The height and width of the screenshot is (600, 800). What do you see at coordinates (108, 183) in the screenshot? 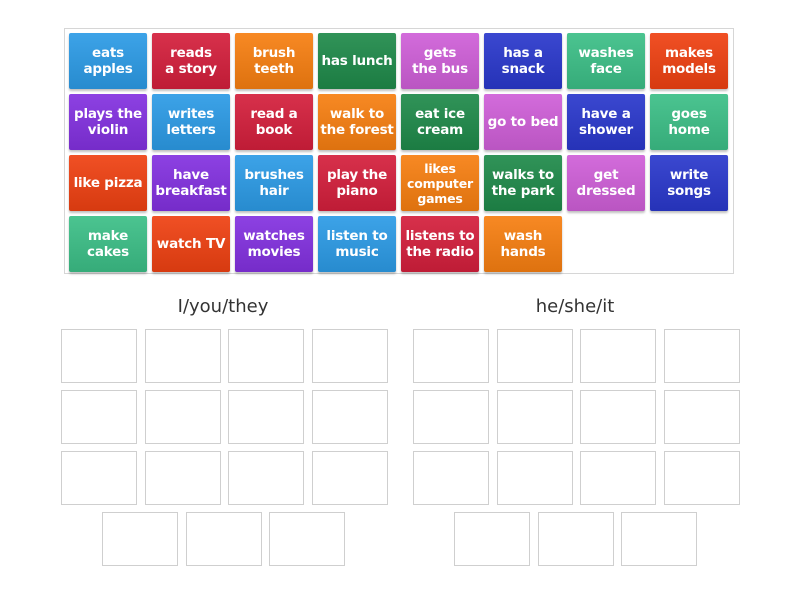
I see `word-tile: like pizza` at bounding box center [108, 183].